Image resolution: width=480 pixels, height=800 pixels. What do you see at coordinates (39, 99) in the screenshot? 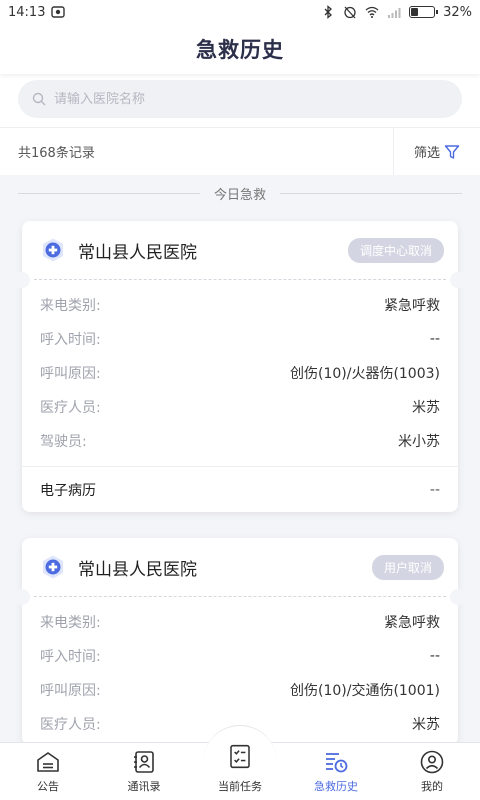
I see `search-icon` at bounding box center [39, 99].